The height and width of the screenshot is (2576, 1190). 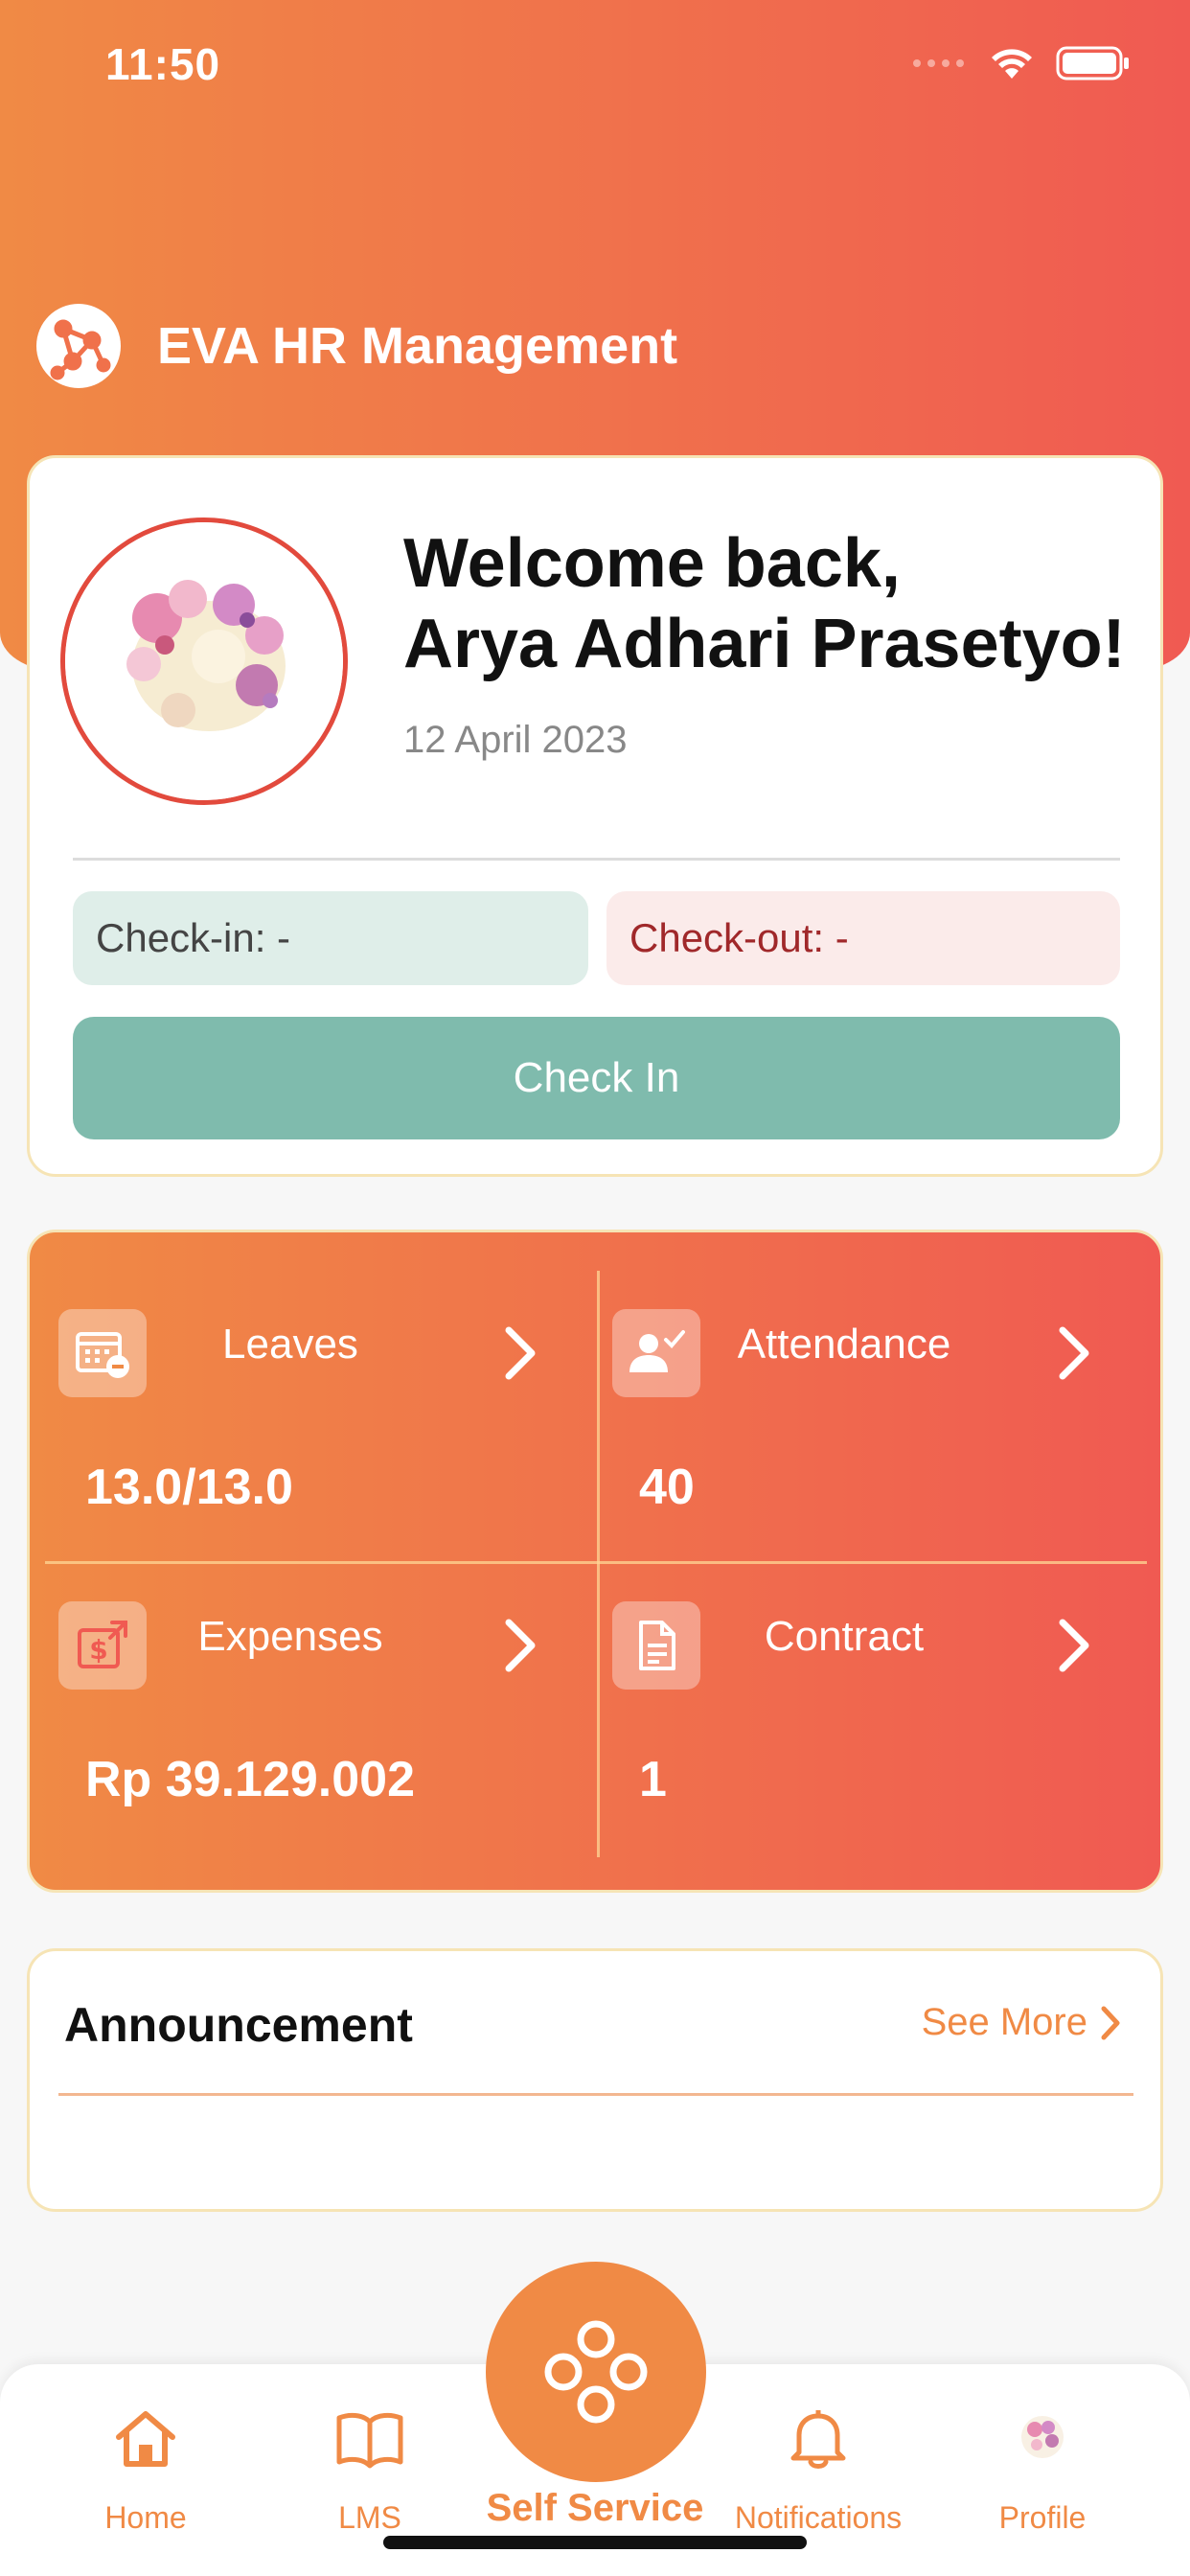 I want to click on self-service-icon, so click(x=596, y=2372).